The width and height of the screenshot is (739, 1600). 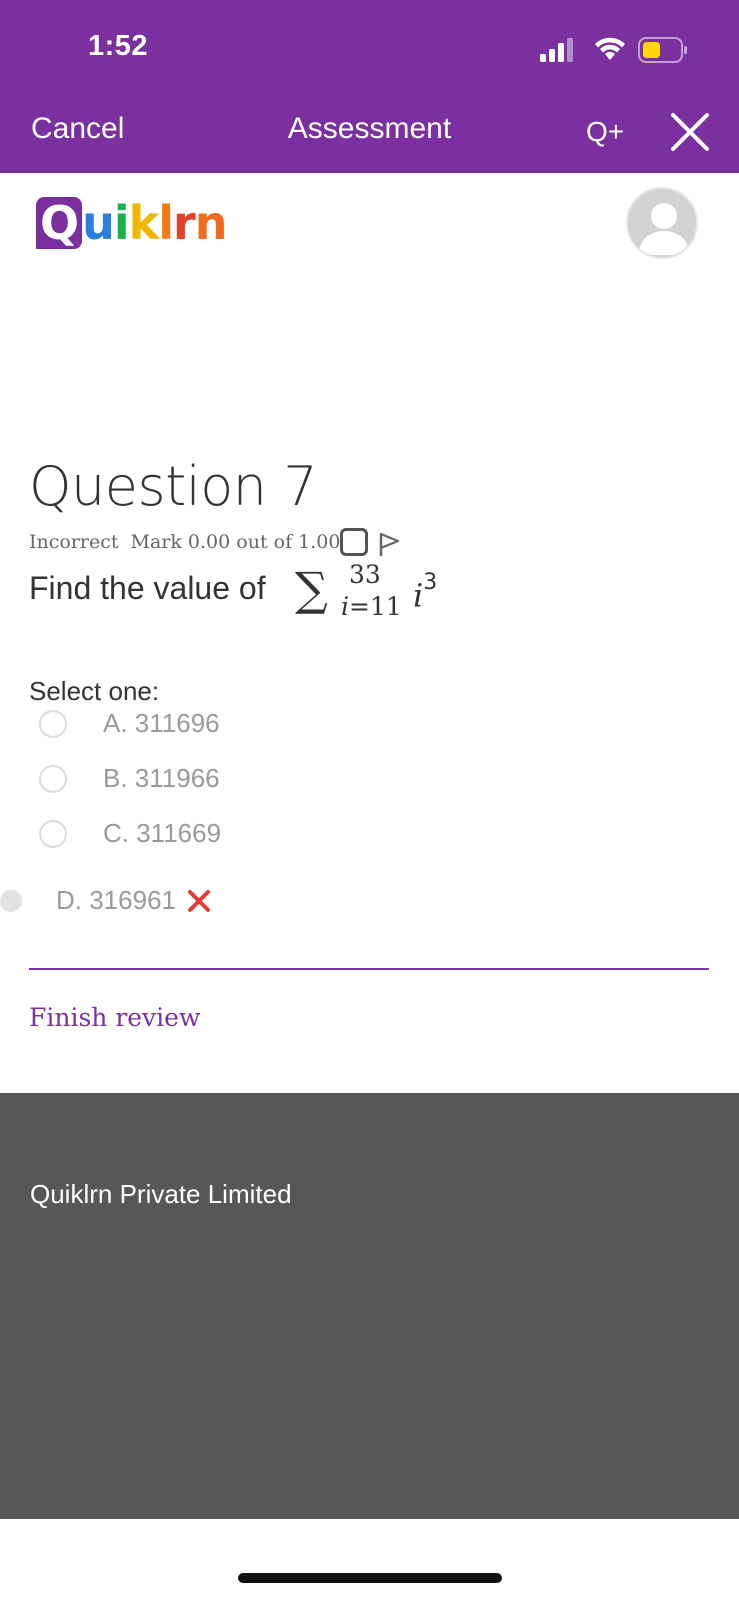 I want to click on incorrect-icon, so click(x=198, y=900).